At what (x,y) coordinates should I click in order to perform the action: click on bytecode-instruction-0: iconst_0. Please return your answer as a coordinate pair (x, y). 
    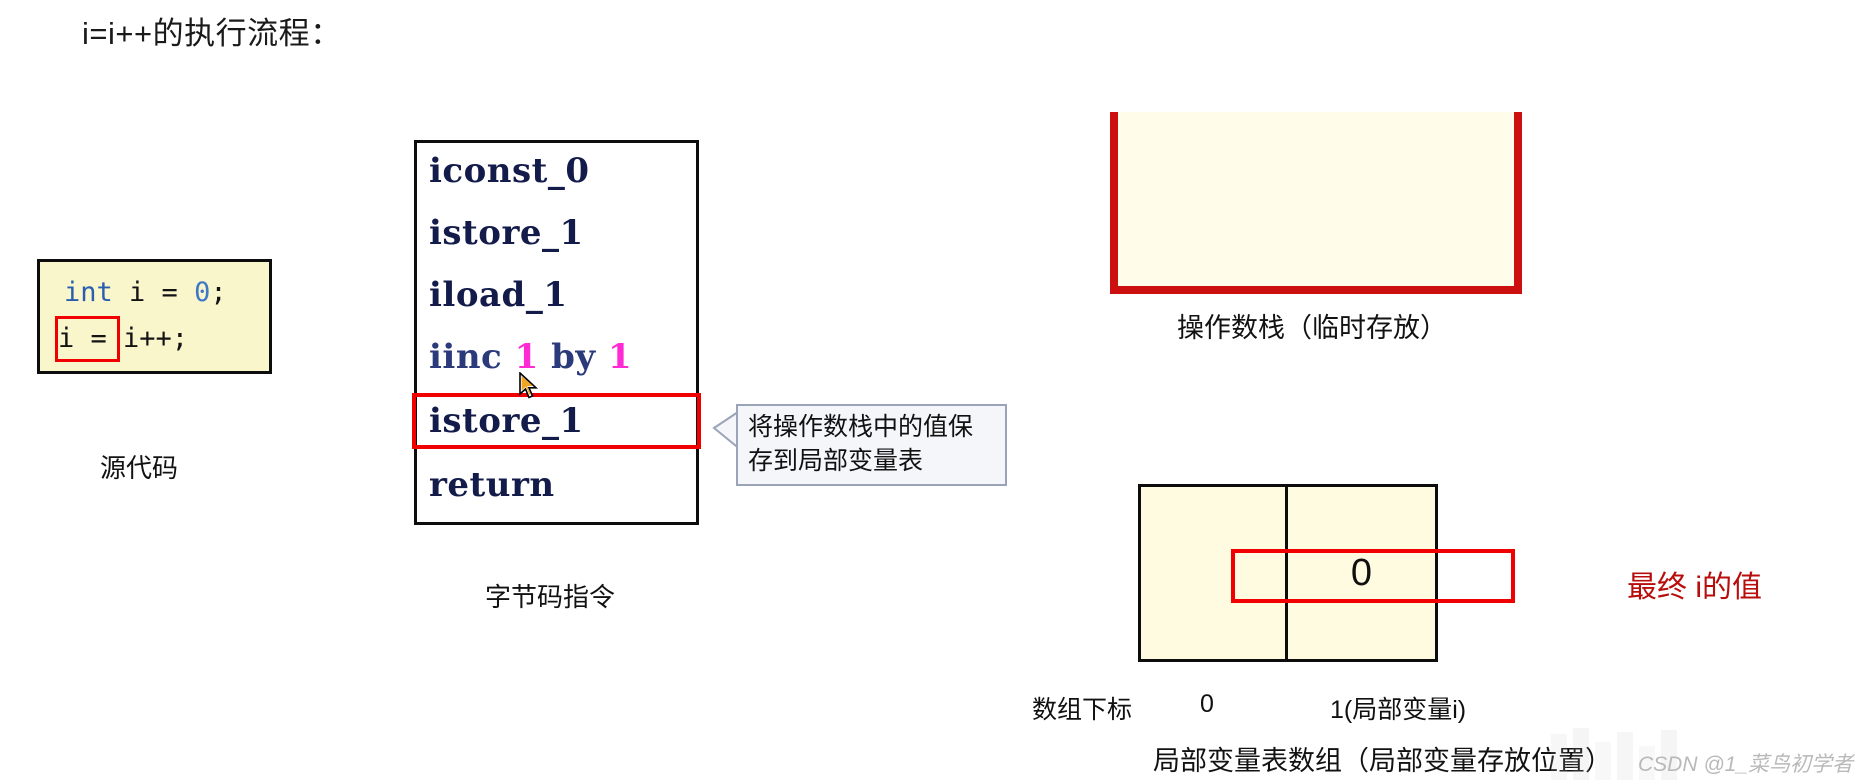
    Looking at the image, I should click on (509, 171).